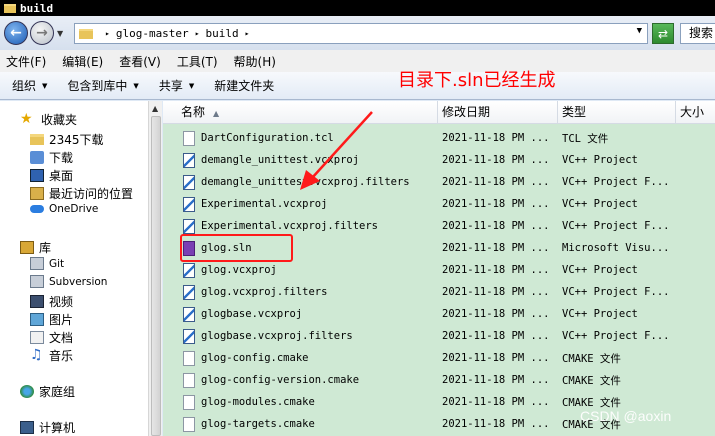 The image size is (715, 436). Describe the element at coordinates (336, 150) in the screenshot. I see `annotation-arrow` at that location.